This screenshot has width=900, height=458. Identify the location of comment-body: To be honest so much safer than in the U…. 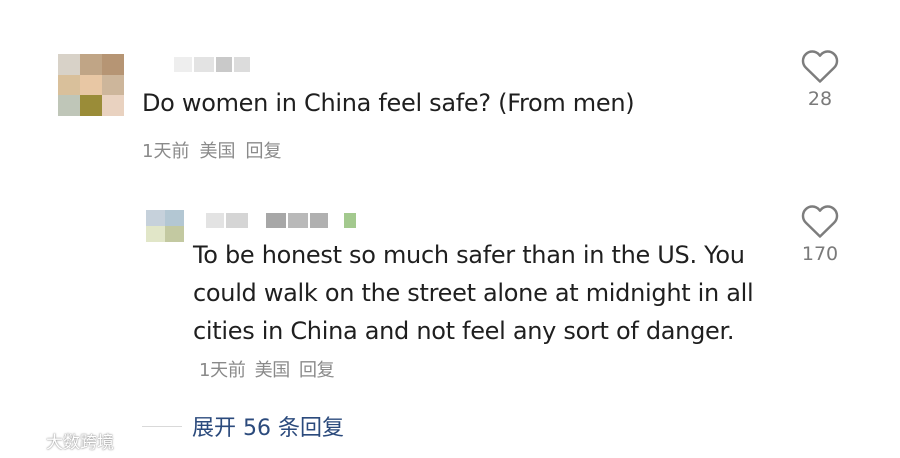
(473, 293).